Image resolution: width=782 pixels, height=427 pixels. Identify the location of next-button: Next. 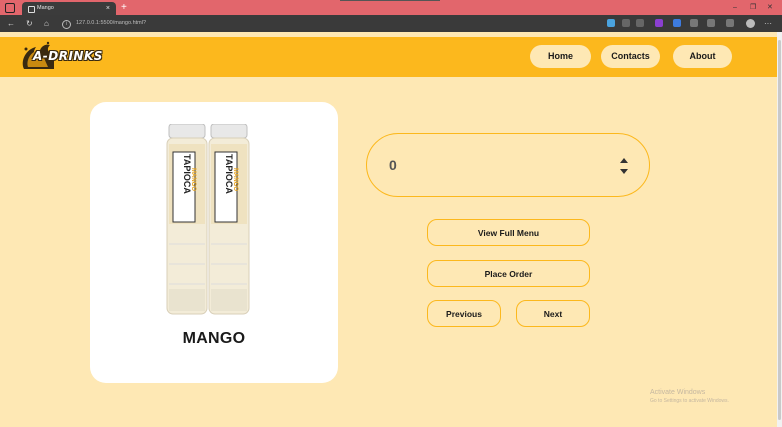
(553, 313).